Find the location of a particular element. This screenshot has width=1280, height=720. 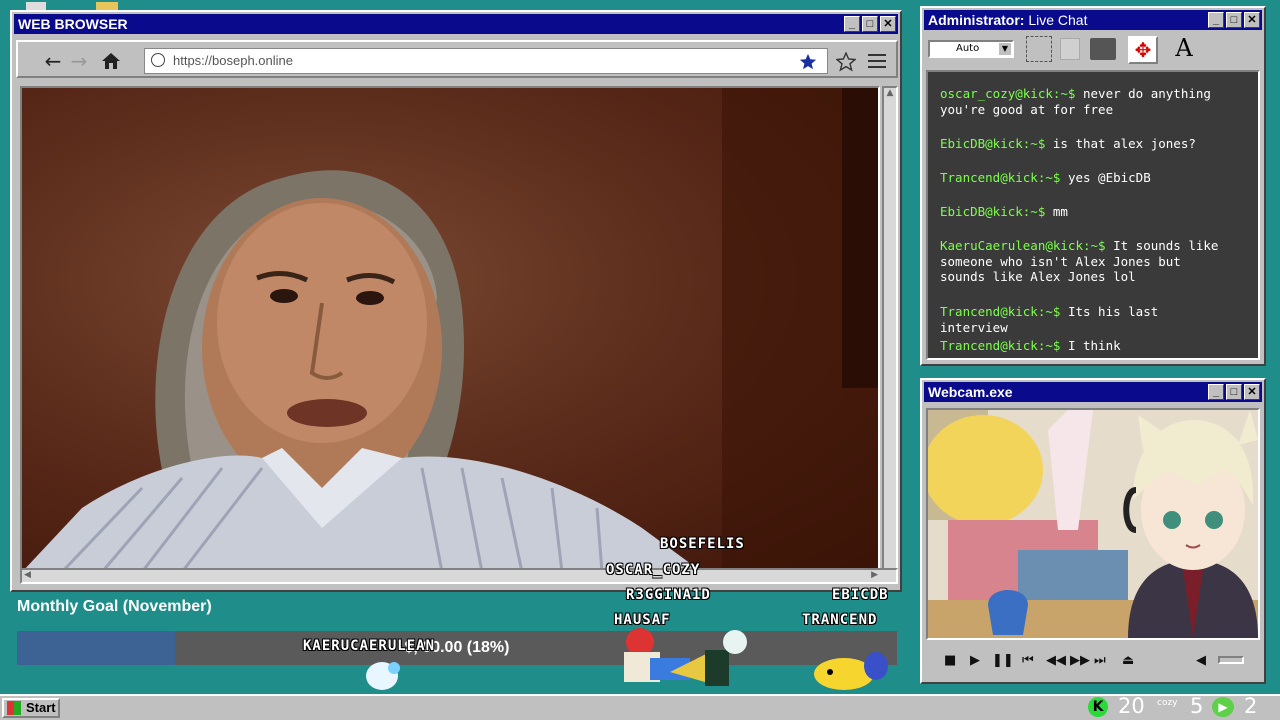

viewer-name: TRANCEND is located at coordinates (840, 620).